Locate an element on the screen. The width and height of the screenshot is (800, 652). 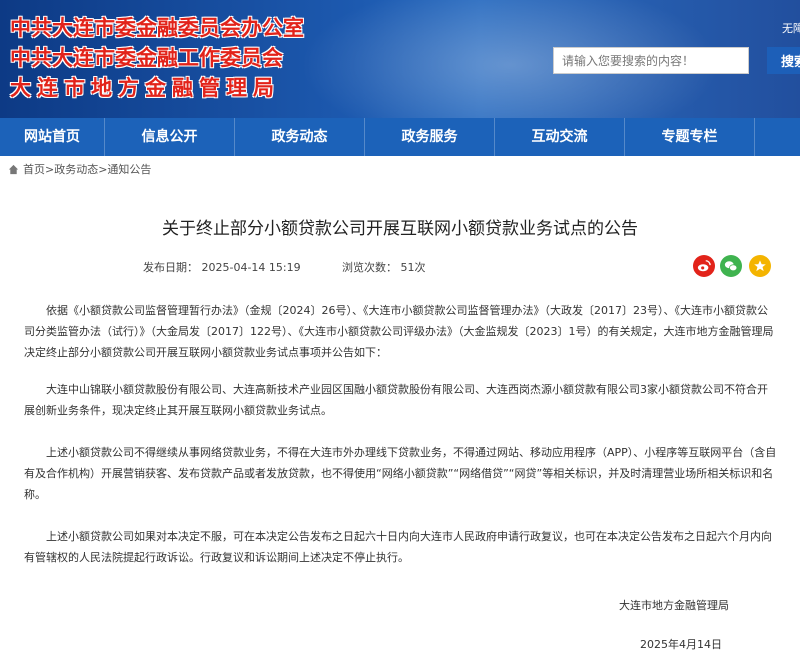
publish-date: 发布日期： 2025-04-14 15:19 is located at coordinates (222, 267).